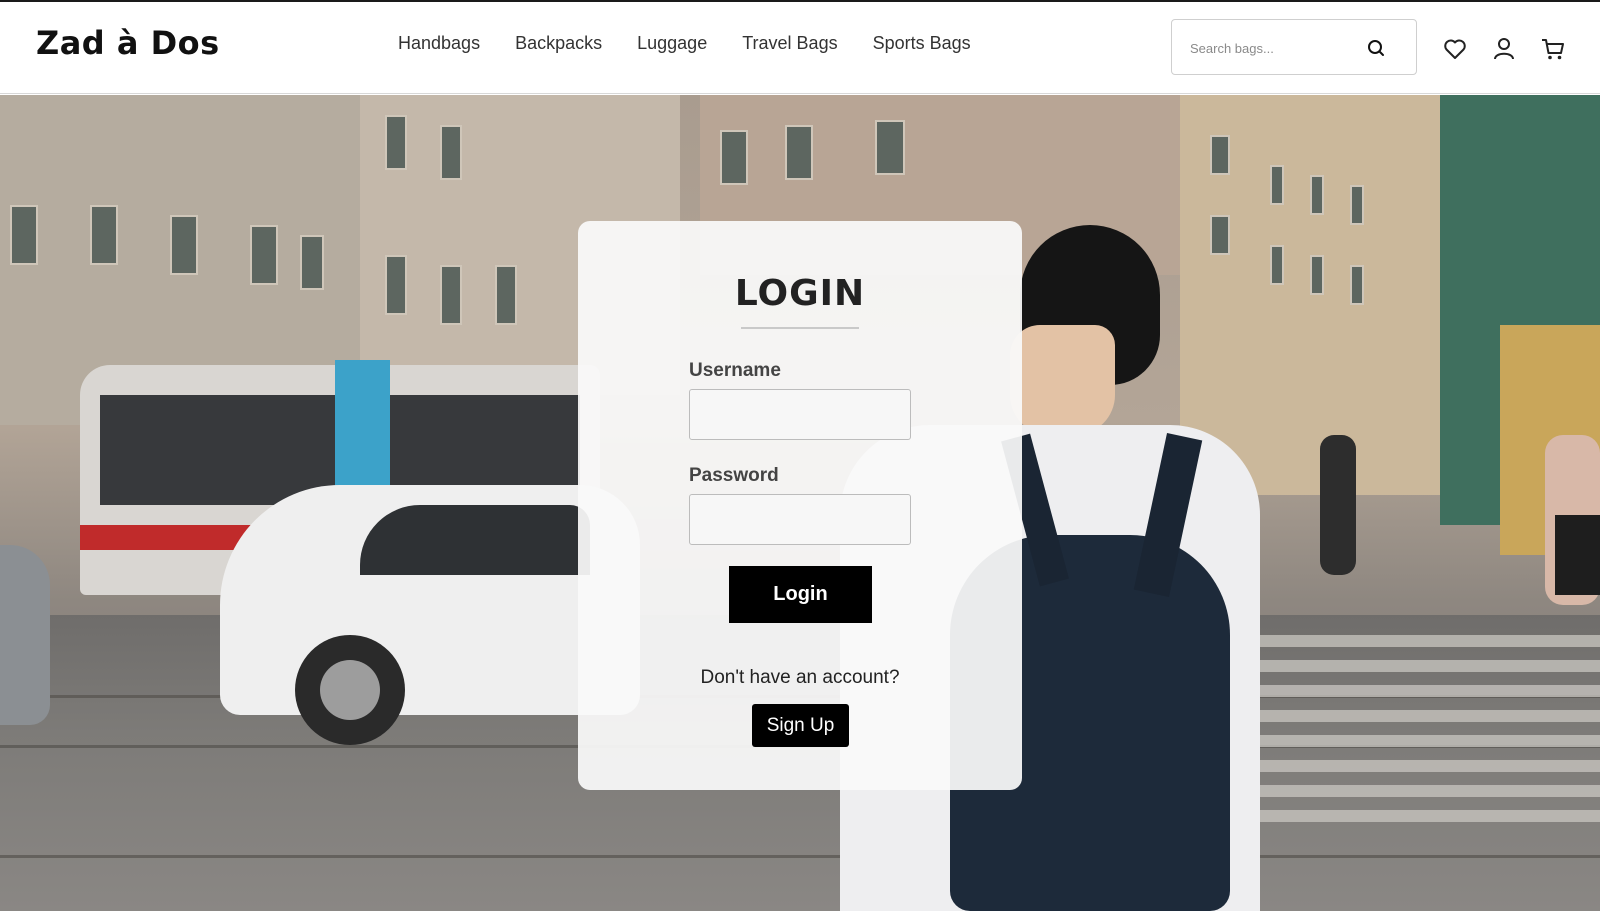  I want to click on nav-item-travel-bags: Travel Bags, so click(789, 43).